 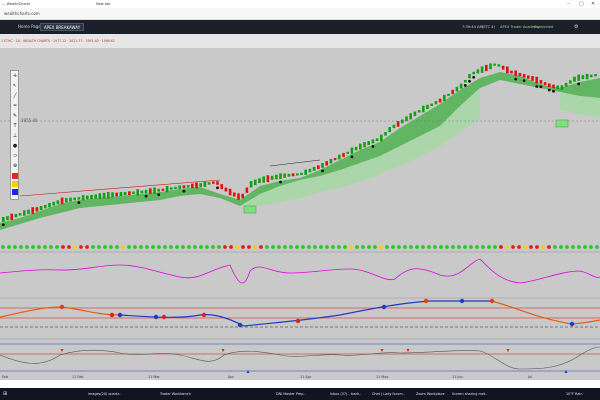 I want to click on color-yellow-swatch, so click(x=15, y=184).